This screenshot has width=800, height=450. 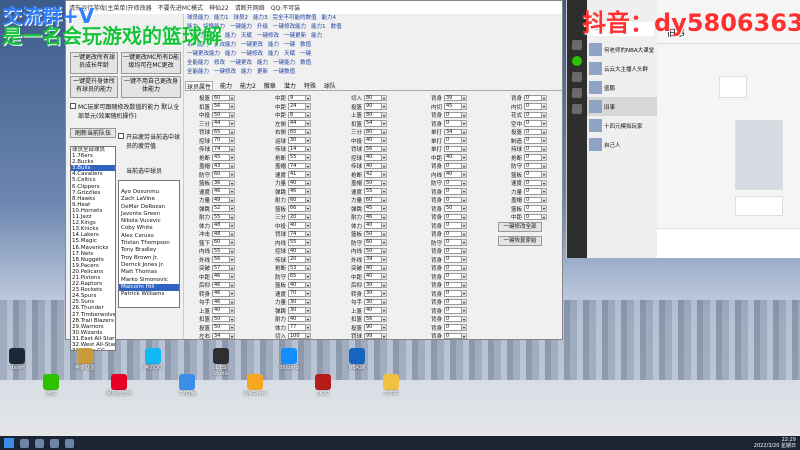 What do you see at coordinates (24, 443) in the screenshot?
I see `search-icon` at bounding box center [24, 443].